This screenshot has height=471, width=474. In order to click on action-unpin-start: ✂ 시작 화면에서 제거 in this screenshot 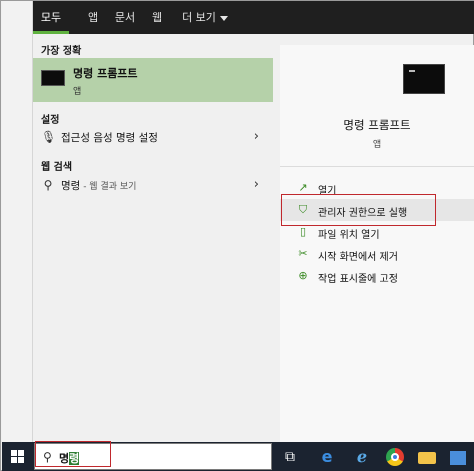, I will do `click(377, 254)`.